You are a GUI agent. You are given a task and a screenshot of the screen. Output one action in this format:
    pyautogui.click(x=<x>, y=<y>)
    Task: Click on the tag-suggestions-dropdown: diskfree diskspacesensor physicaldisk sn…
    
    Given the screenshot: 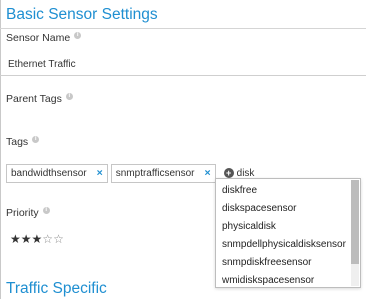 What is the action you would take?
    pyautogui.click(x=288, y=233)
    